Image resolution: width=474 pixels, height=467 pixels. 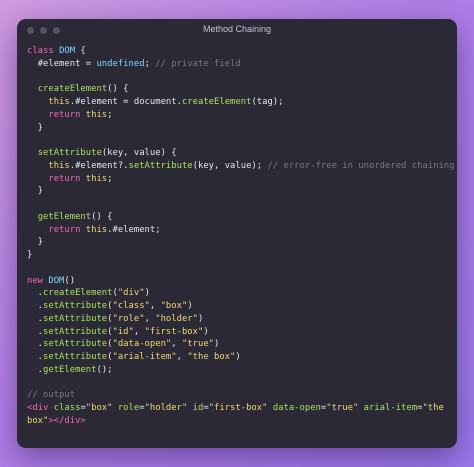 I want to click on code-line: new DOM(), so click(x=239, y=281).